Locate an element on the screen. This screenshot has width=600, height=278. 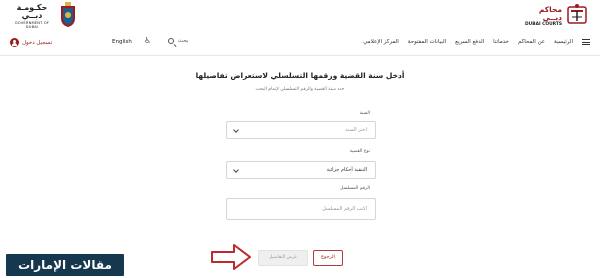
back-button: الرجوع is located at coordinates (328, 258).